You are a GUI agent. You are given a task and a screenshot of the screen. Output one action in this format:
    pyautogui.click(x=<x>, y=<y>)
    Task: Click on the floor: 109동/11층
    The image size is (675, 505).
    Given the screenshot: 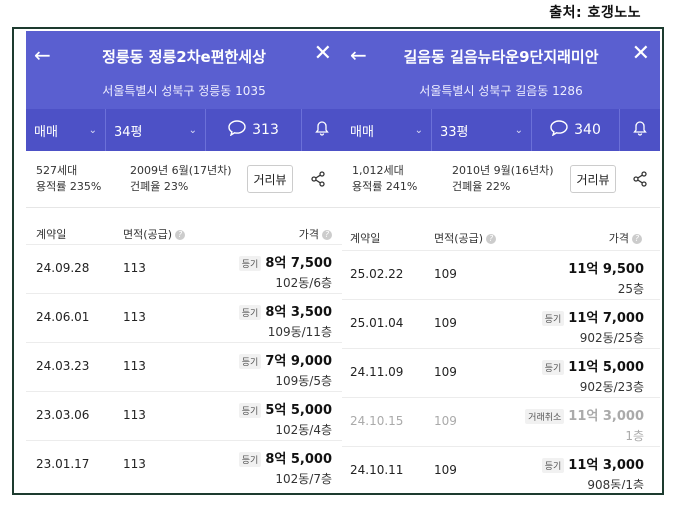 What is the action you would take?
    pyautogui.click(x=299, y=332)
    